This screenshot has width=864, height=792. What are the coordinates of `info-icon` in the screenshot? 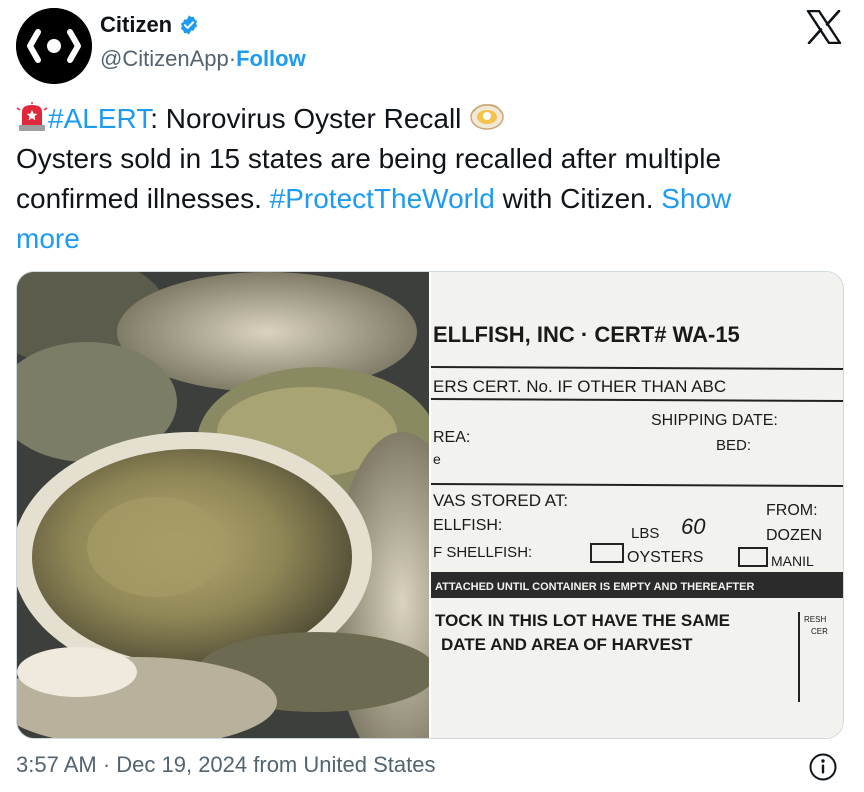 It's located at (823, 767).